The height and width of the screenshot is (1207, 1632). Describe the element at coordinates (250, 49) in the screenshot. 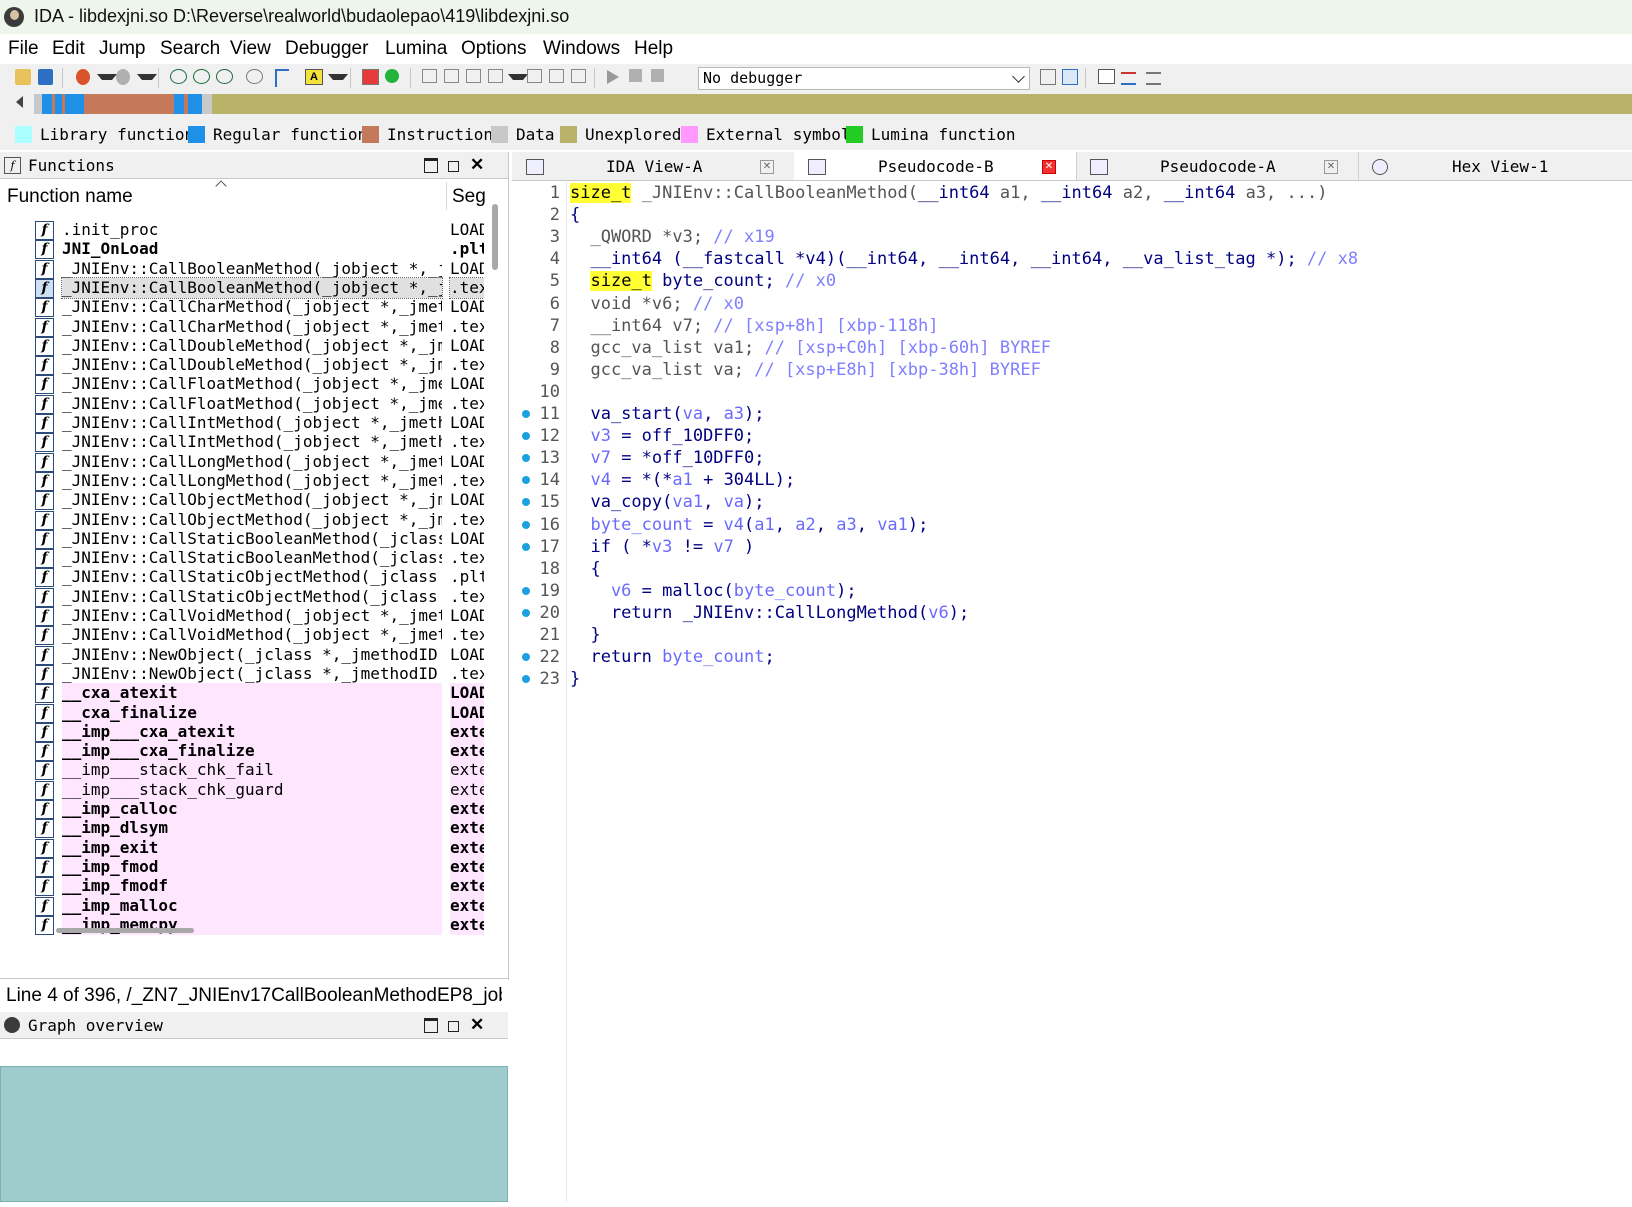

I see `menu-view: View` at that location.